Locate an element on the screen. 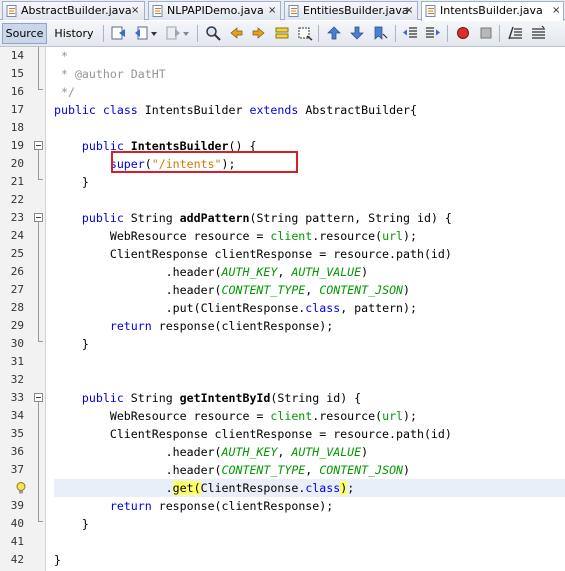  code-line: 40 } is located at coordinates (282, 524).